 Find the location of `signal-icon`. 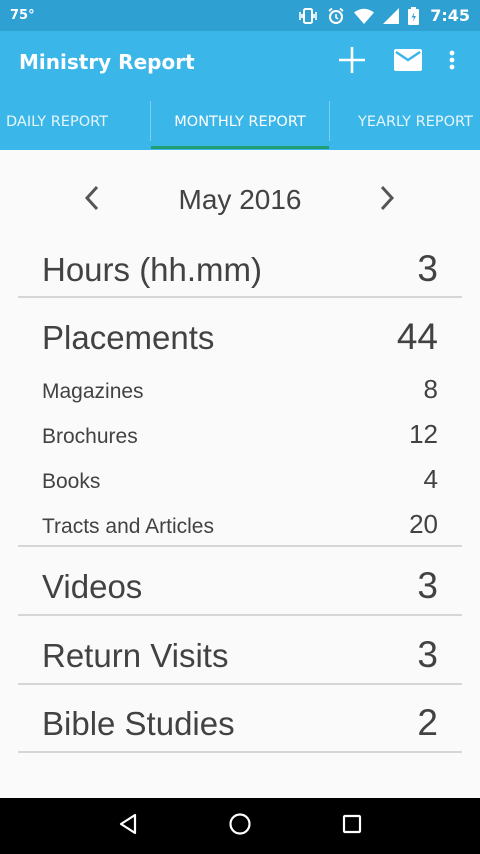

signal-icon is located at coordinates (391, 15).